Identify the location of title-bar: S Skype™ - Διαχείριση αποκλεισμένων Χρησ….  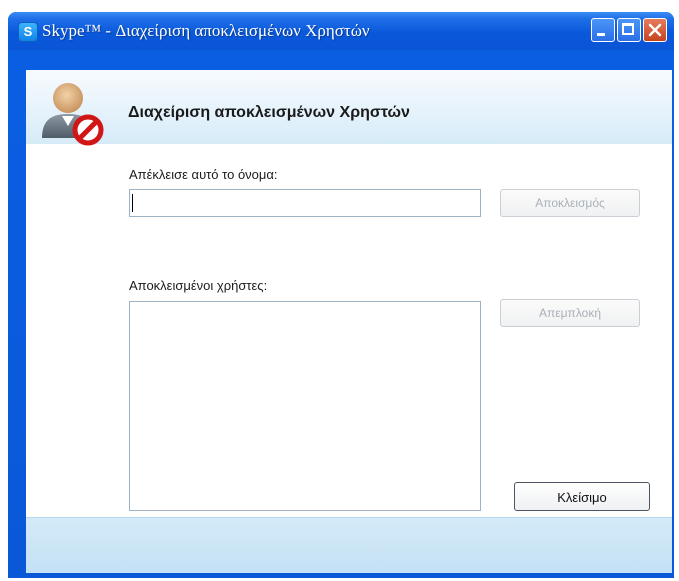
(341, 31).